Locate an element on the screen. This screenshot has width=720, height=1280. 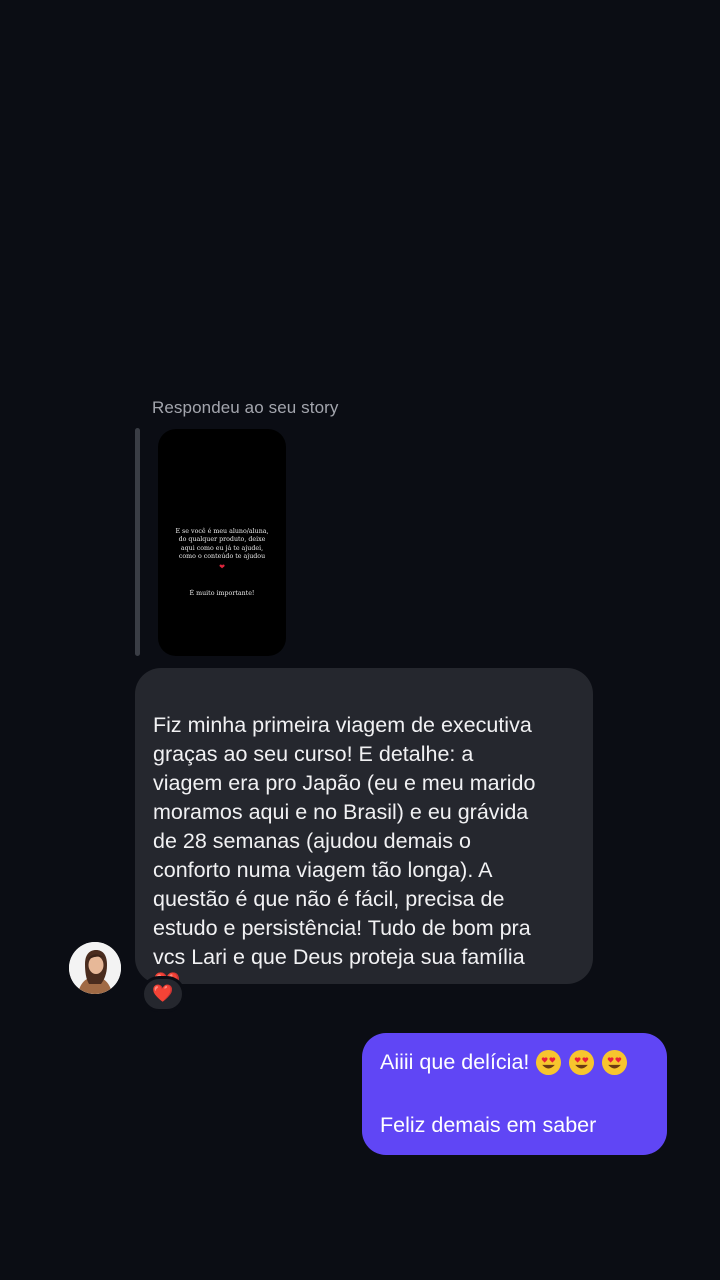
heart-icon: ❤️ is located at coordinates (364, 984).